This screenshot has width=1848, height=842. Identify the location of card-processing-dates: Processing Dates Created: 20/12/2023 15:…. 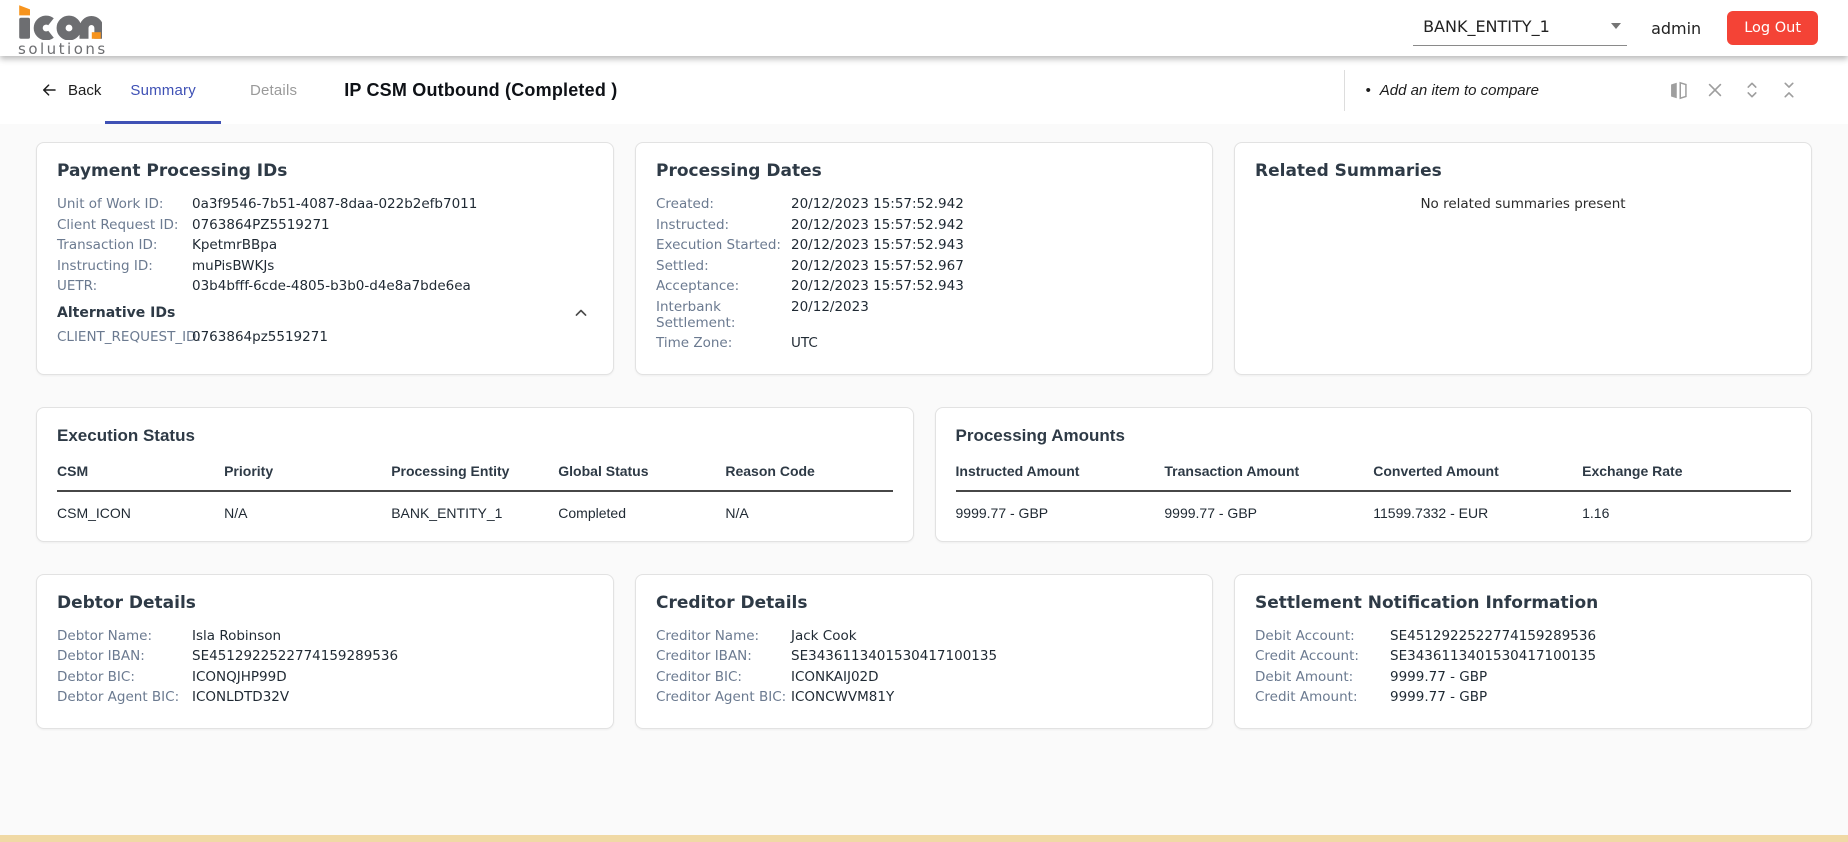
(924, 258).